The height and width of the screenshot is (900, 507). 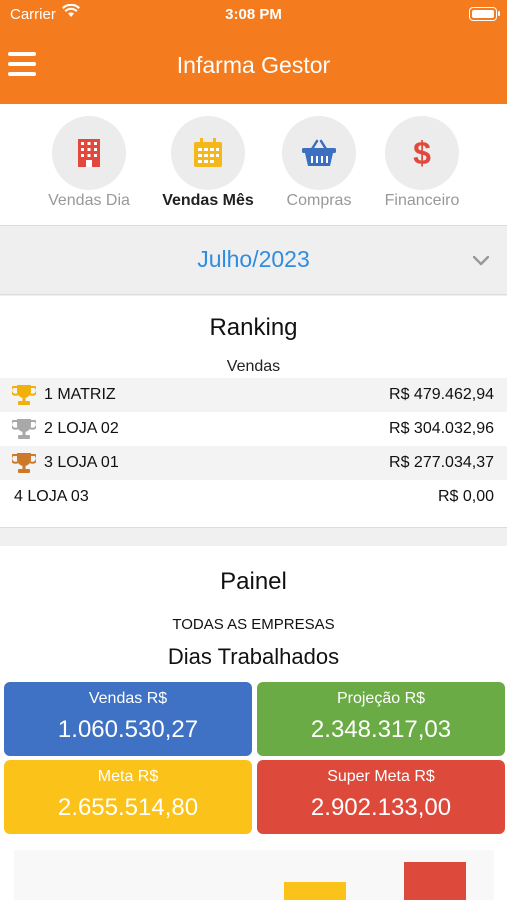 I want to click on tab-compras: Compras, so click(x=319, y=163).